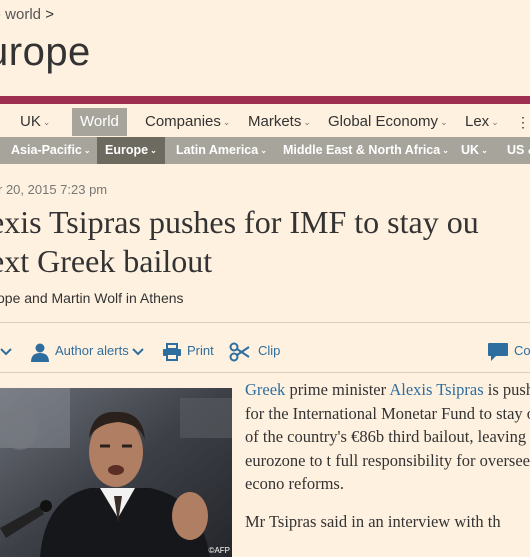  I want to click on nav-item-label: World, so click(99, 121).